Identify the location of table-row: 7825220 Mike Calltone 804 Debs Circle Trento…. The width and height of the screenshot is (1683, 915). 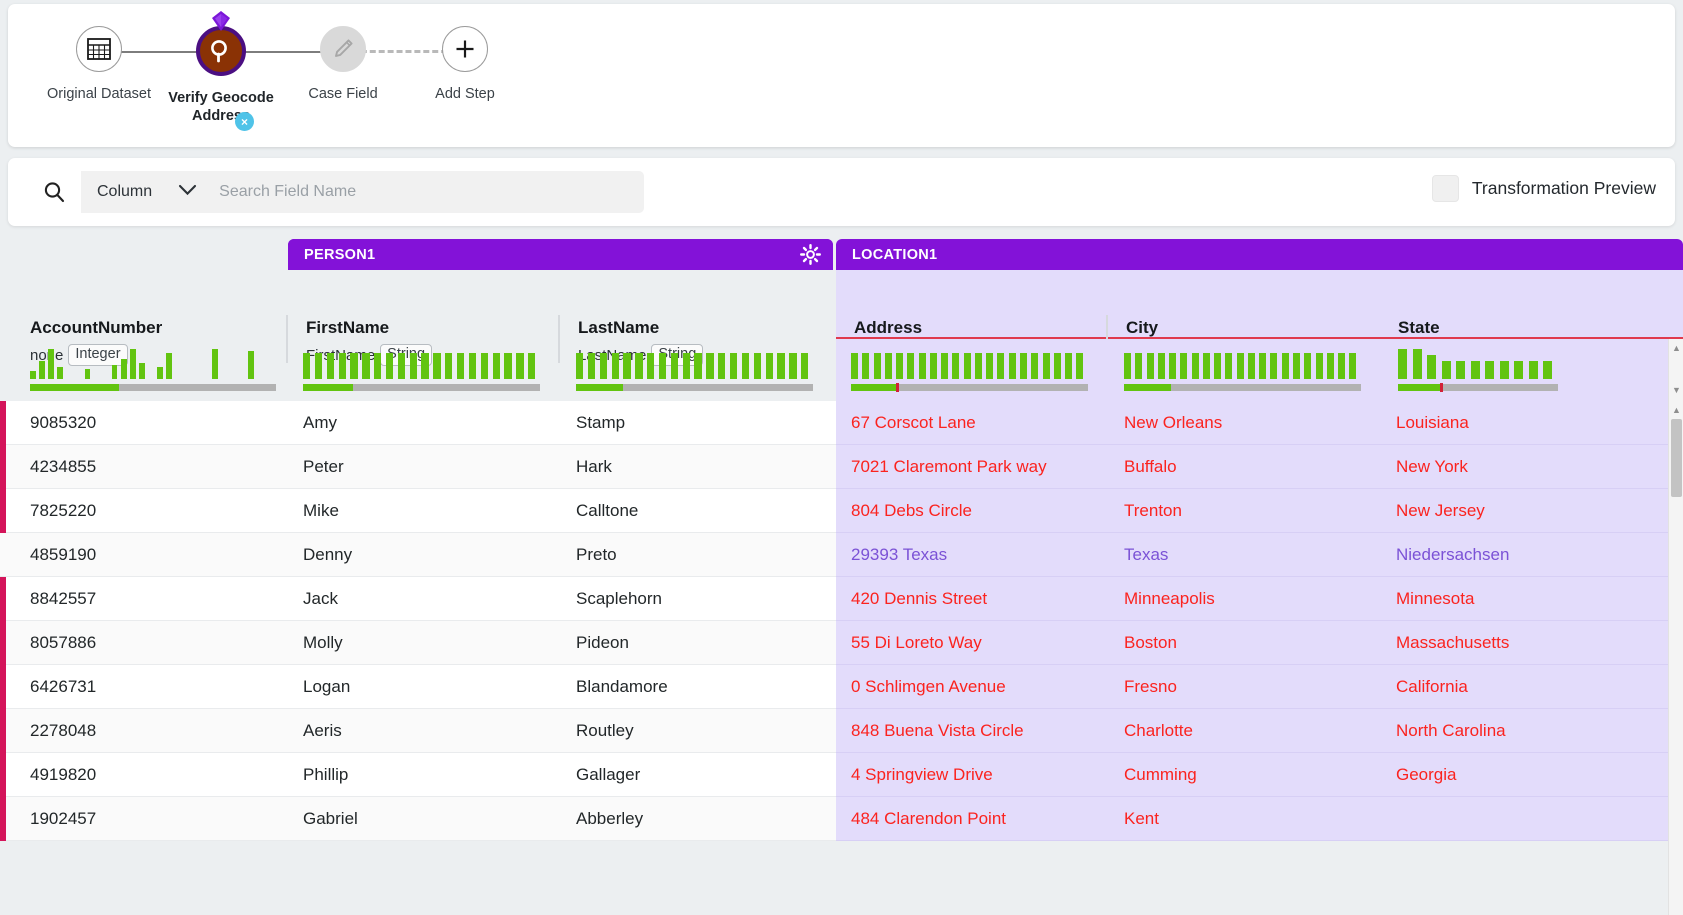
(841, 511).